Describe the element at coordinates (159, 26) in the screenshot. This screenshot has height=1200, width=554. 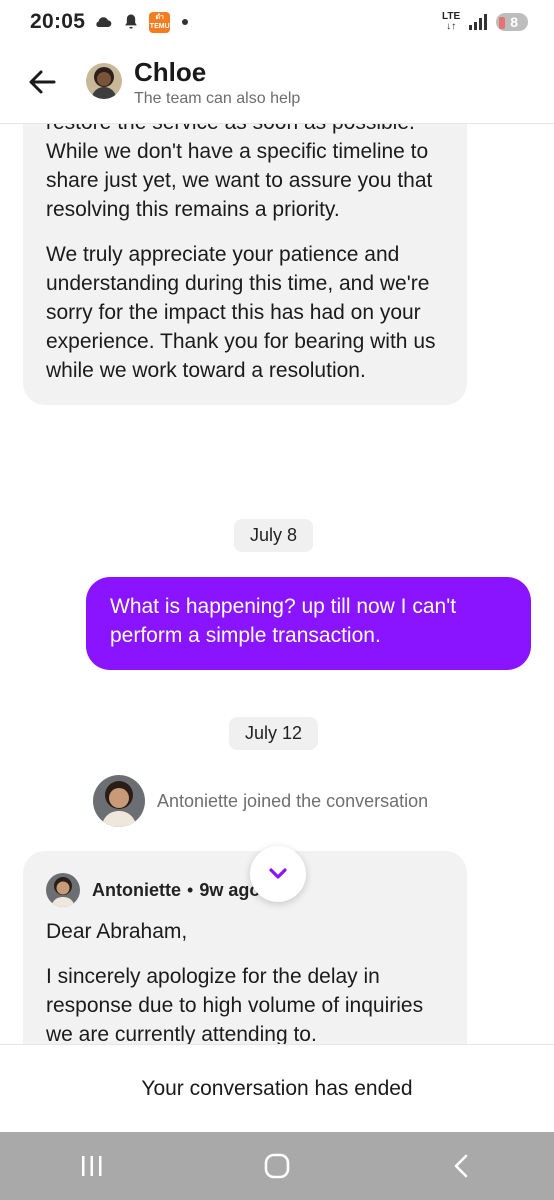
I see `temu-badge-bottom: TEMU` at that location.